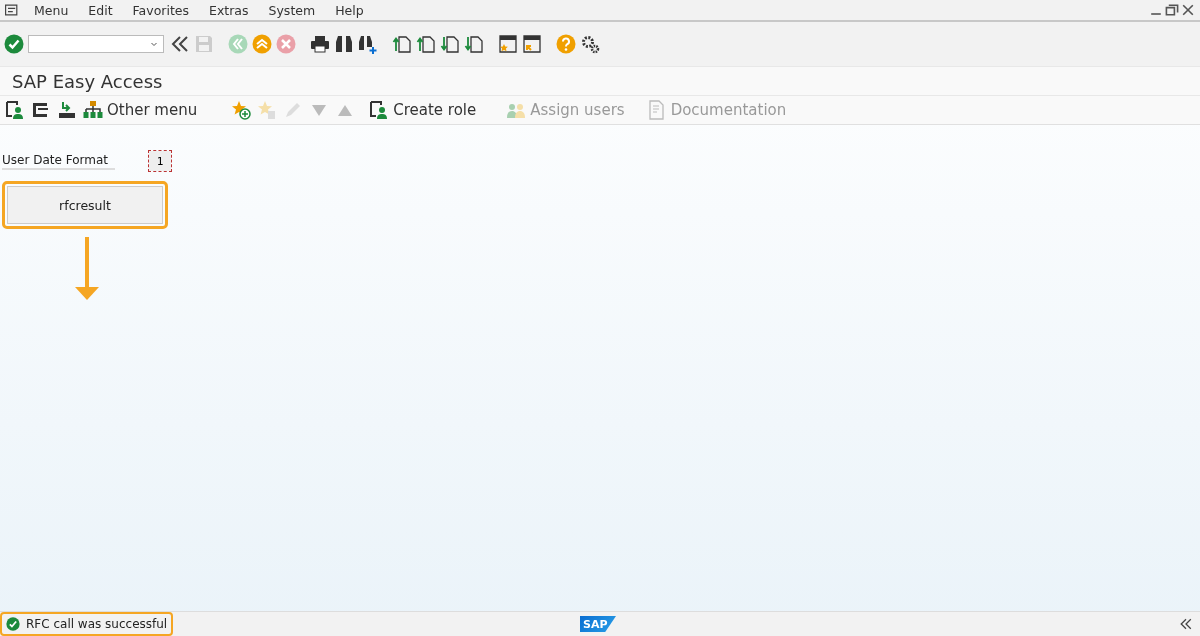 This screenshot has width=1200, height=636. I want to click on new-window-icon, so click(508, 44).